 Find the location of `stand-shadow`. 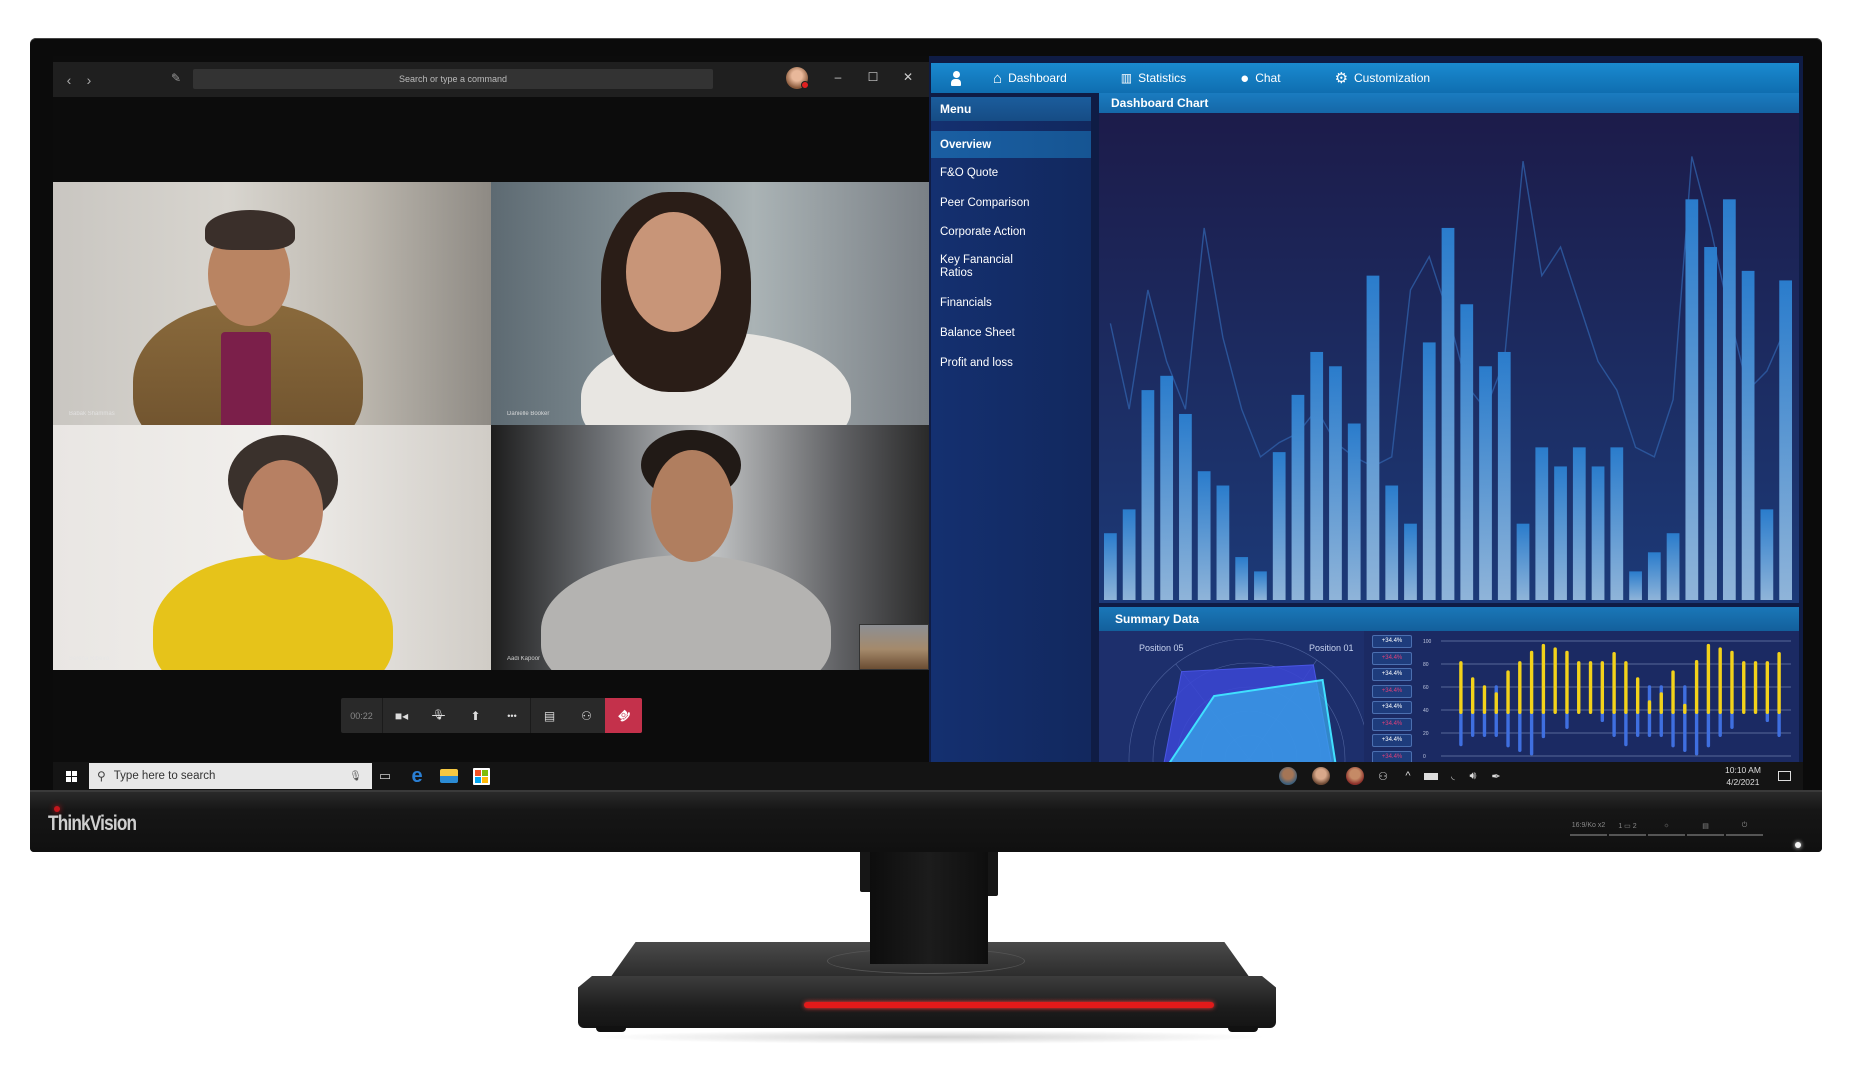

stand-shadow is located at coordinates (930, 1037).